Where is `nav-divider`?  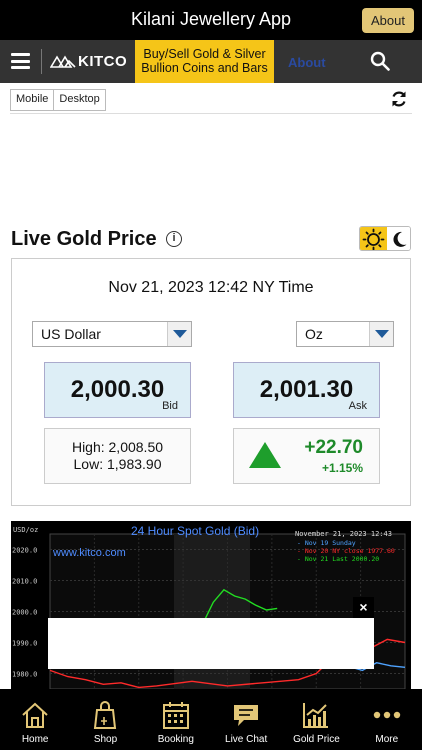
nav-divider is located at coordinates (41, 61).